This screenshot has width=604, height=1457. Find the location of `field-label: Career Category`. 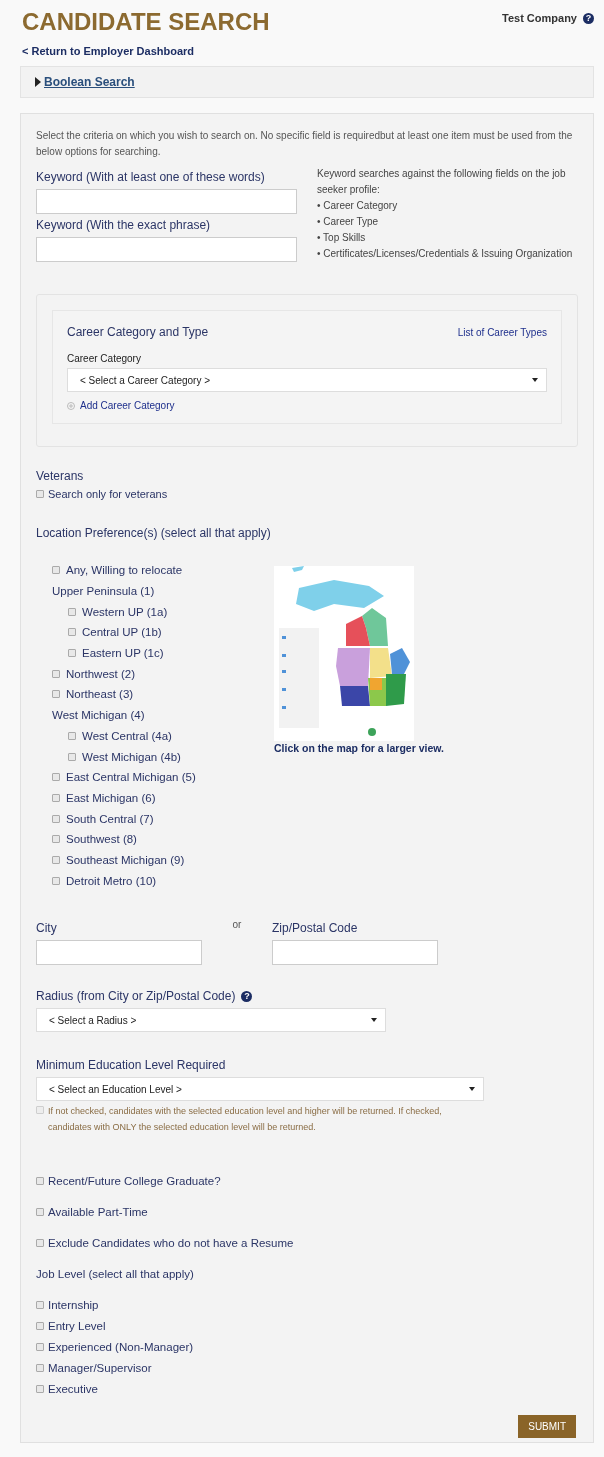

field-label: Career Category is located at coordinates (104, 358).